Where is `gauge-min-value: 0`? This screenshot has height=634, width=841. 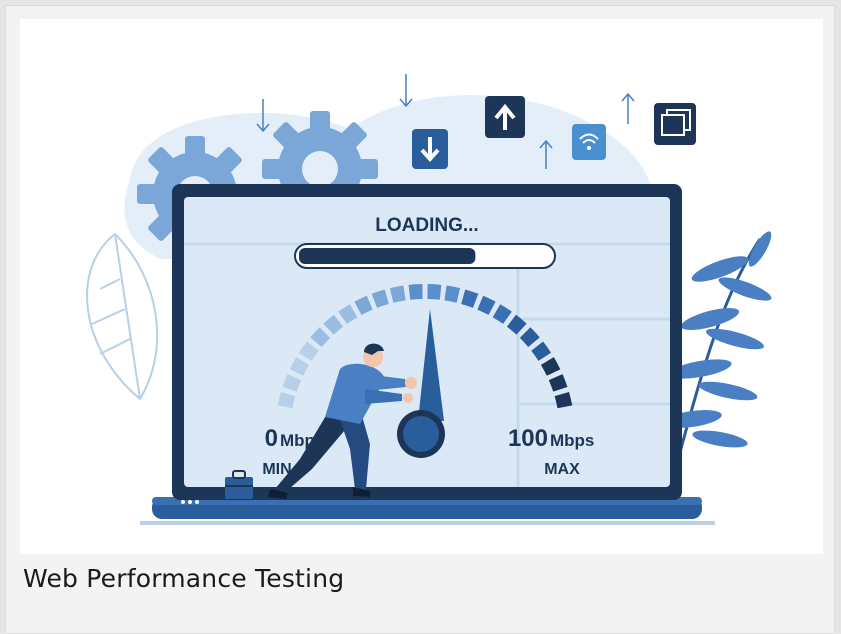
gauge-min-value: 0 is located at coordinates (271, 438).